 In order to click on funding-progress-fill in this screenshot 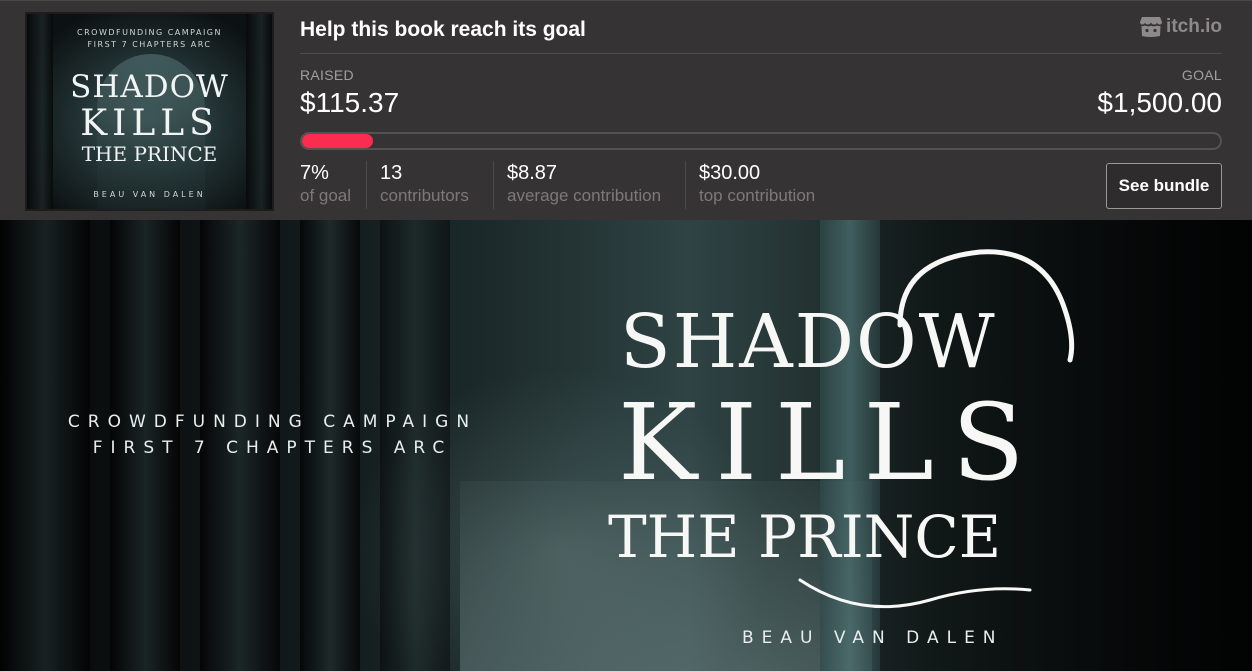, I will do `click(337, 141)`.